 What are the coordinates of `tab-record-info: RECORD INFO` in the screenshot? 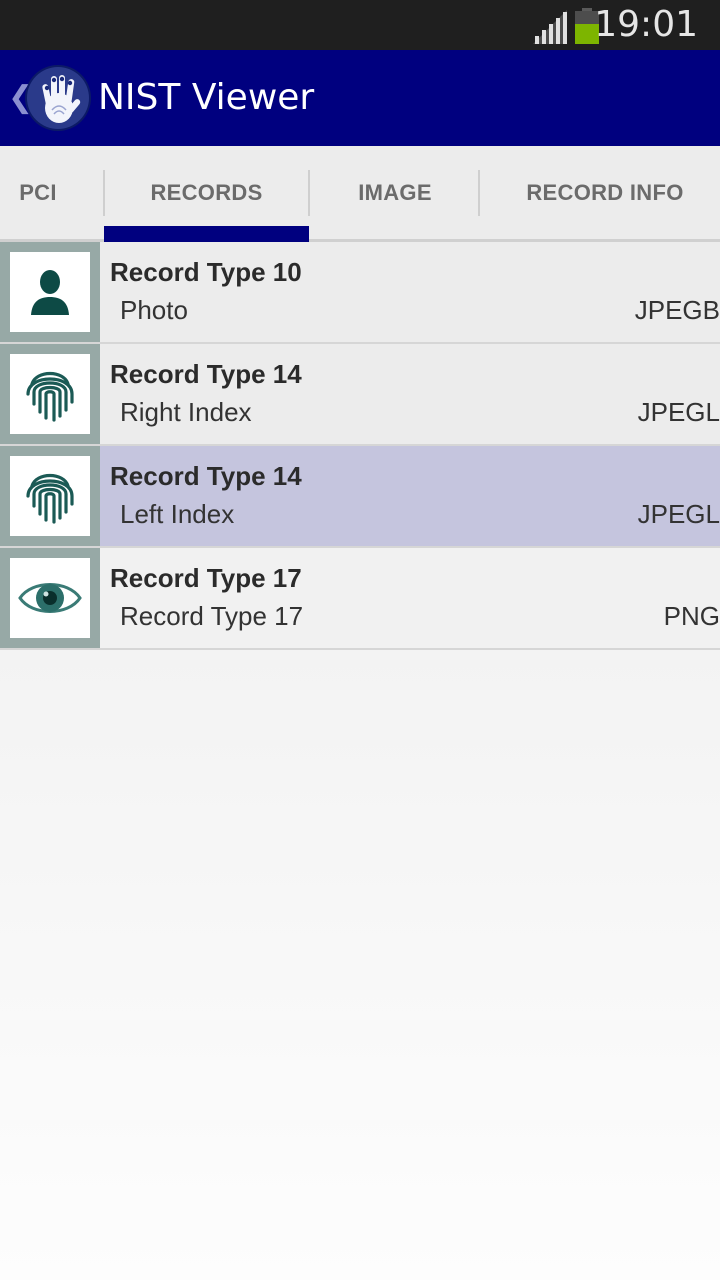 It's located at (600, 192).